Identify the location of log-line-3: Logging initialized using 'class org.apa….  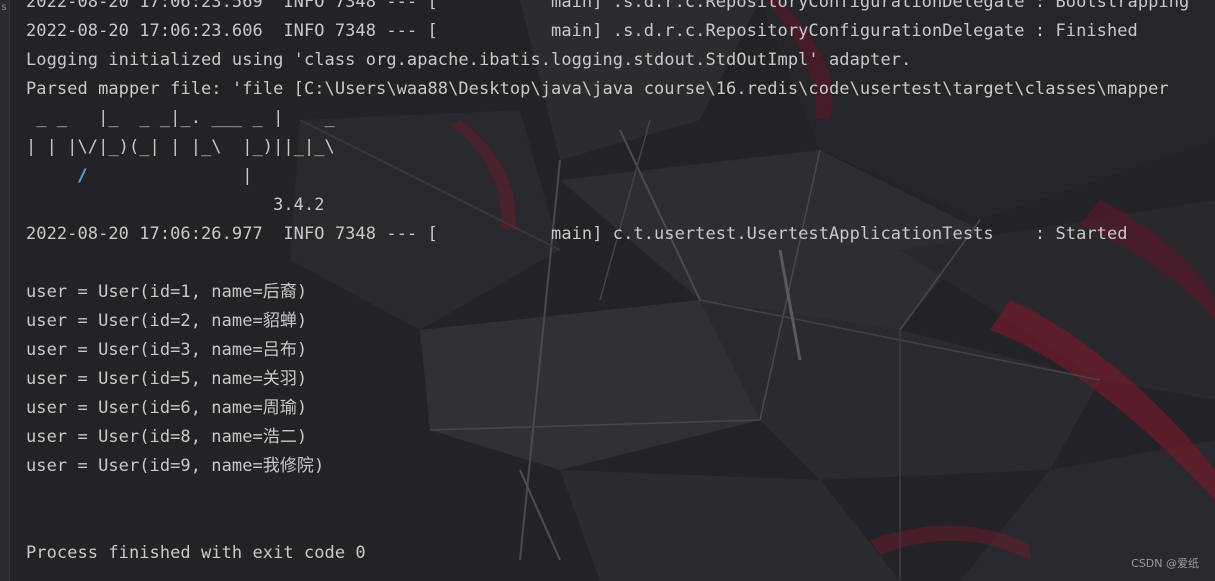
(469, 60).